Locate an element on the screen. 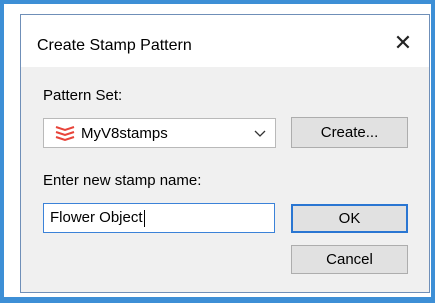  stamp-name-input: Flower Object is located at coordinates (159, 218).